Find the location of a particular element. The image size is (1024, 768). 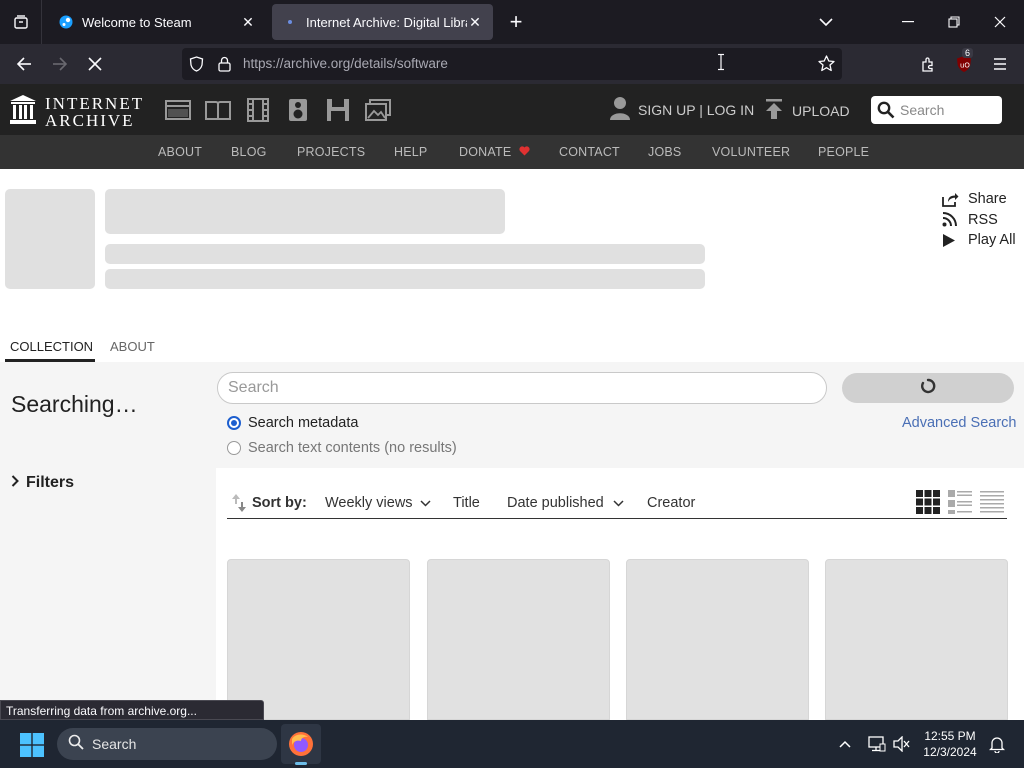

radio-button-selected is located at coordinates (234, 423).